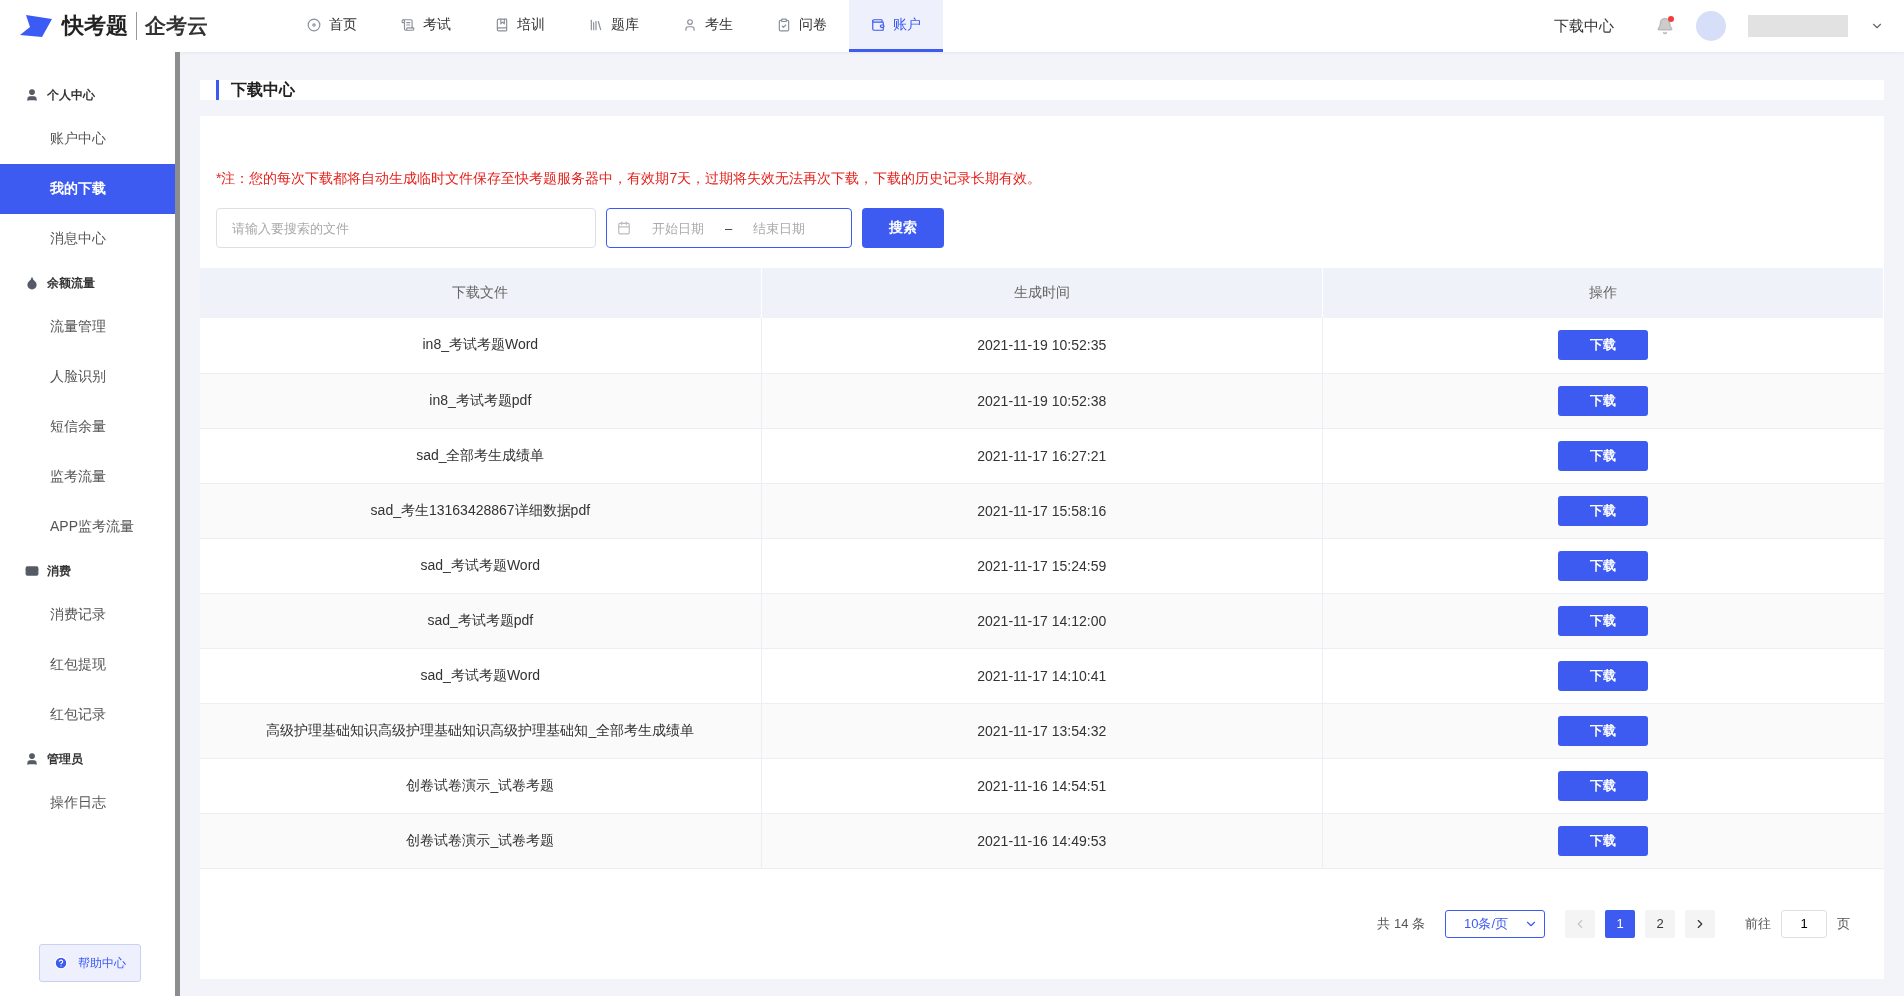 The width and height of the screenshot is (1904, 996). Describe the element at coordinates (1665, 26) in the screenshot. I see `bell-icon` at that location.